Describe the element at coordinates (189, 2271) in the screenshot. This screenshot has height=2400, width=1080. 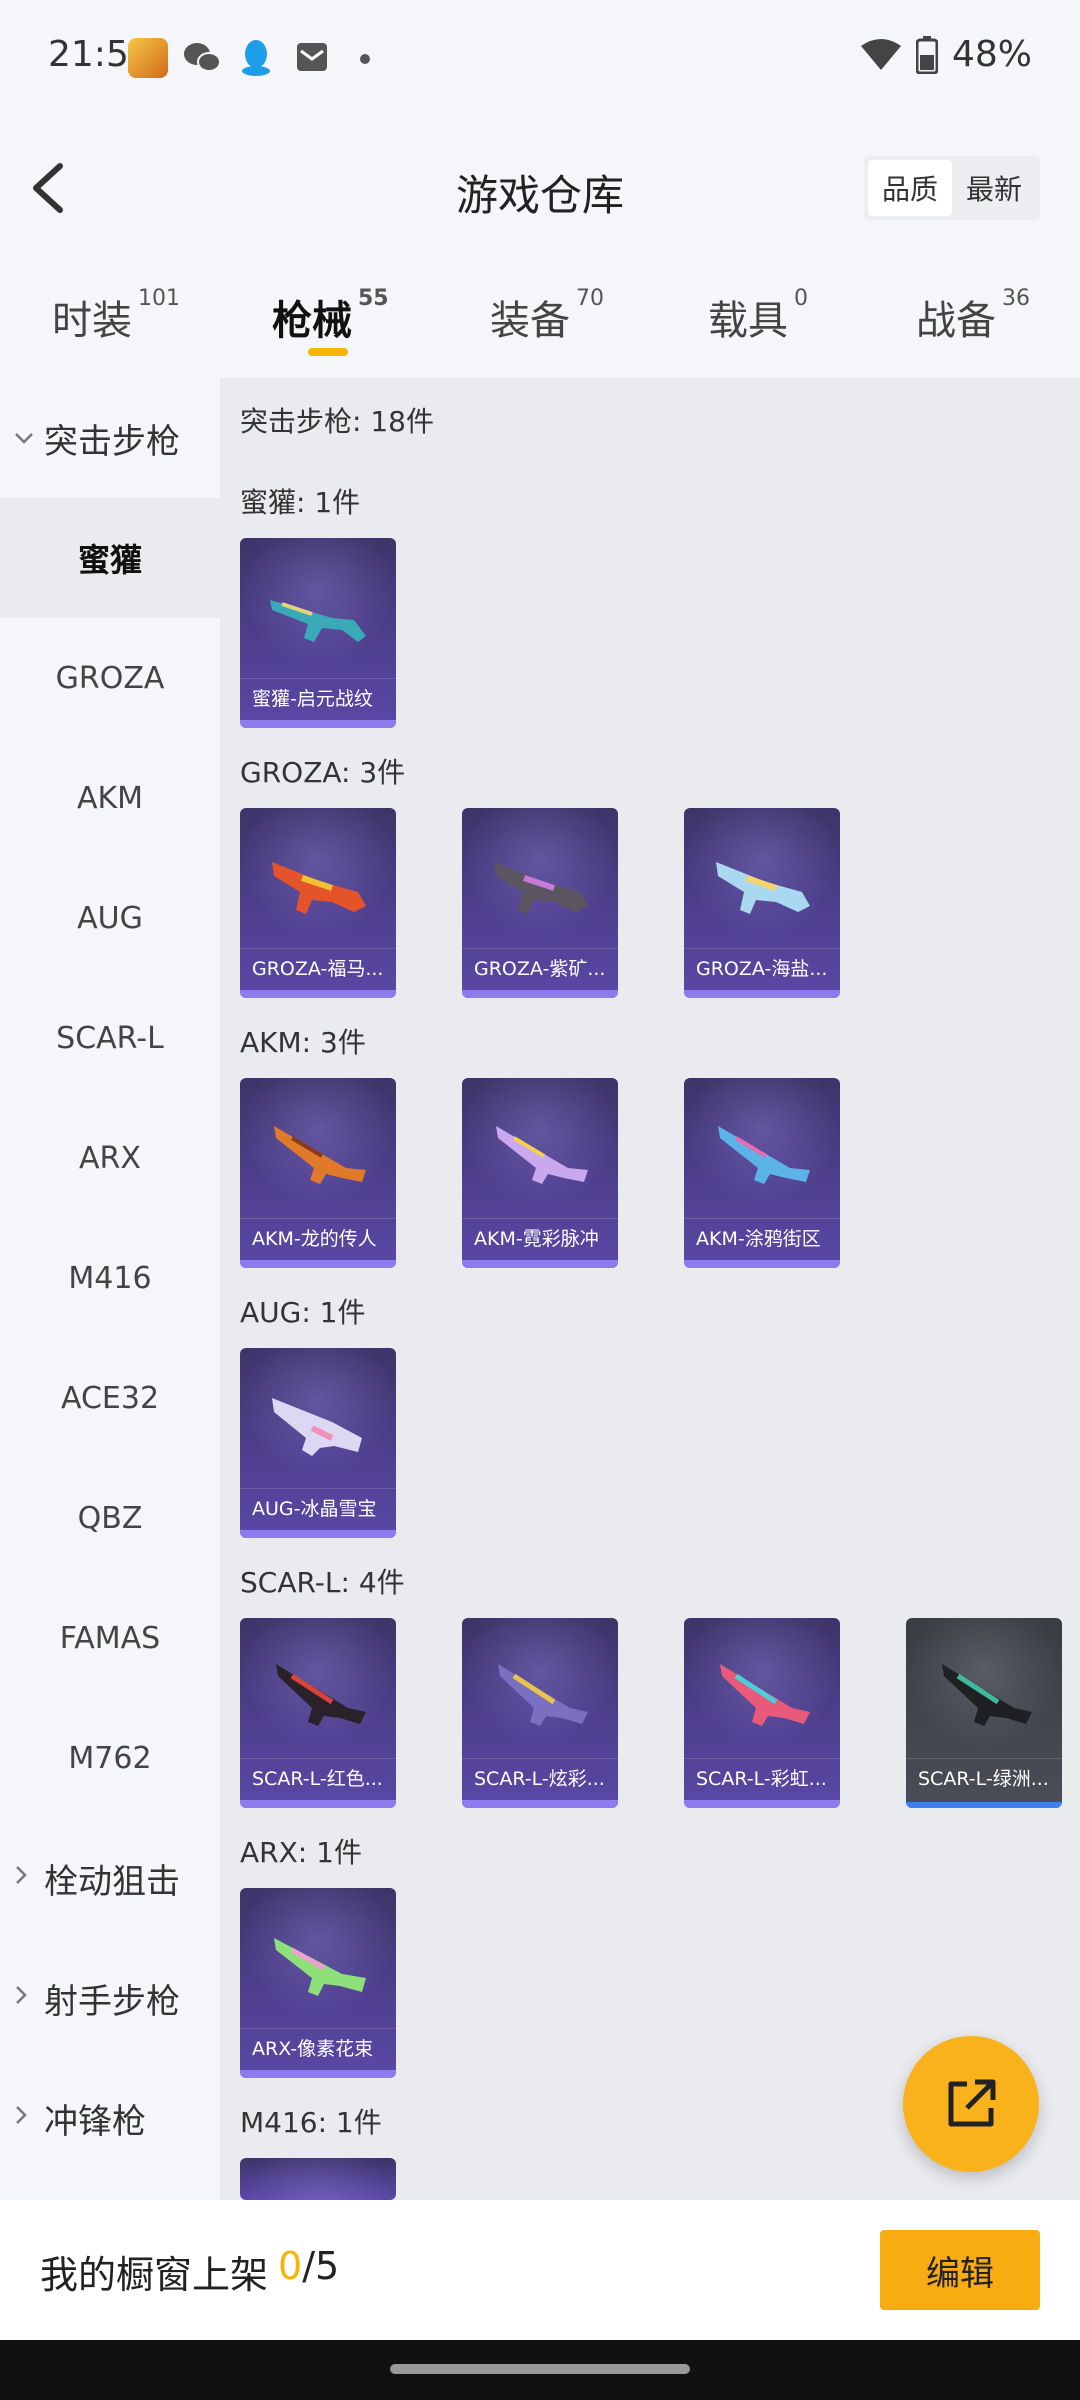
I see `showcase-status: 我的橱窗上架 0 /5` at that location.